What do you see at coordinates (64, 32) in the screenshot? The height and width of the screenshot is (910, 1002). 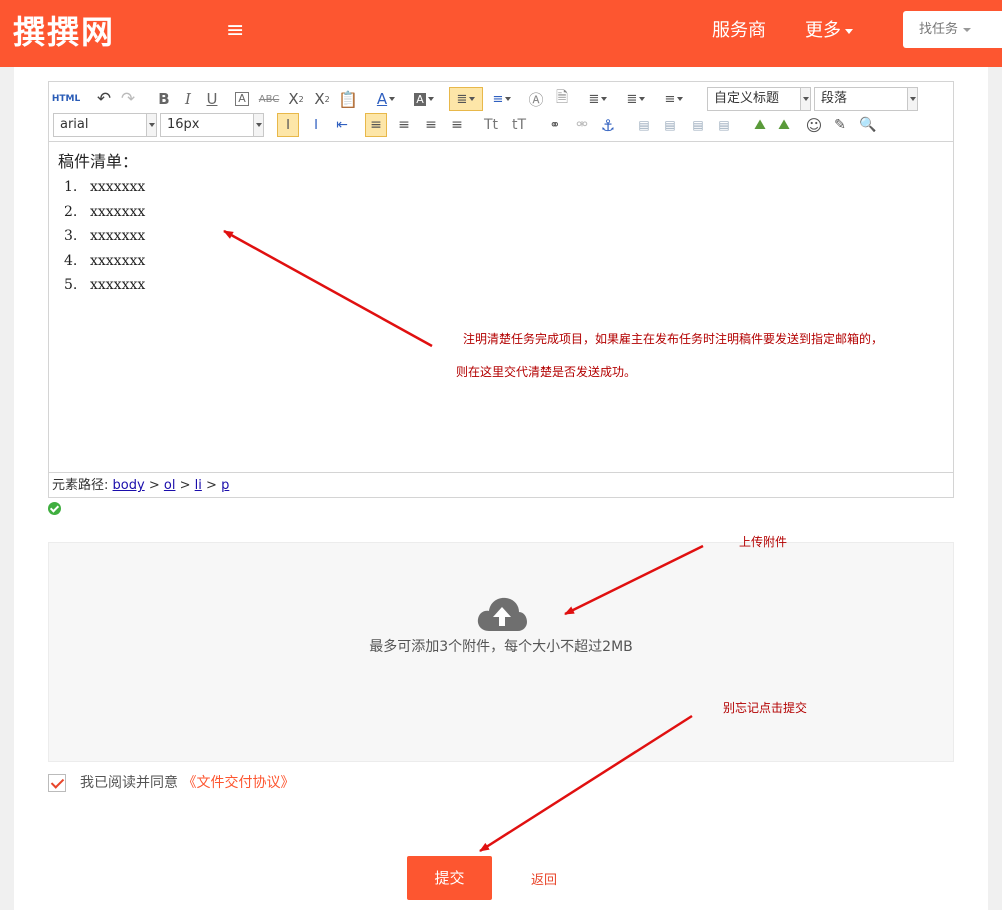 I see `site-logo: 撰撰网` at bounding box center [64, 32].